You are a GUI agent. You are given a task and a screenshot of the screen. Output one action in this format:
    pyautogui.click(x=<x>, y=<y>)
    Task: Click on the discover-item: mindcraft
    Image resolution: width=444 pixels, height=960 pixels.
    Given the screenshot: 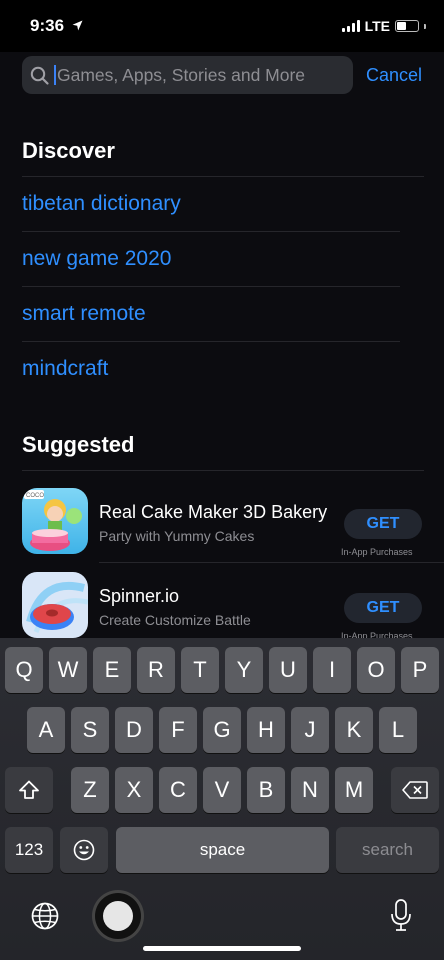 What is the action you would take?
    pyautogui.click(x=65, y=369)
    